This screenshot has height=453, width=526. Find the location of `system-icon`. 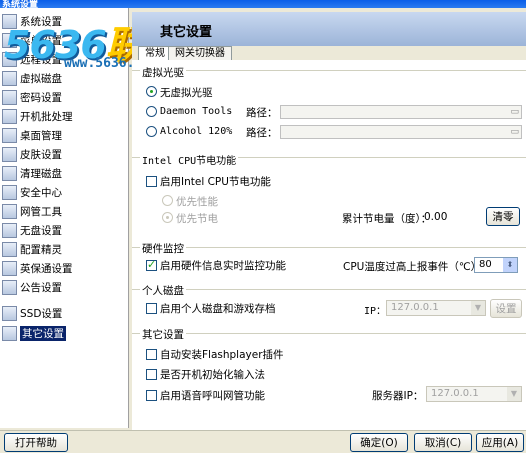

system-icon is located at coordinates (9, 21).